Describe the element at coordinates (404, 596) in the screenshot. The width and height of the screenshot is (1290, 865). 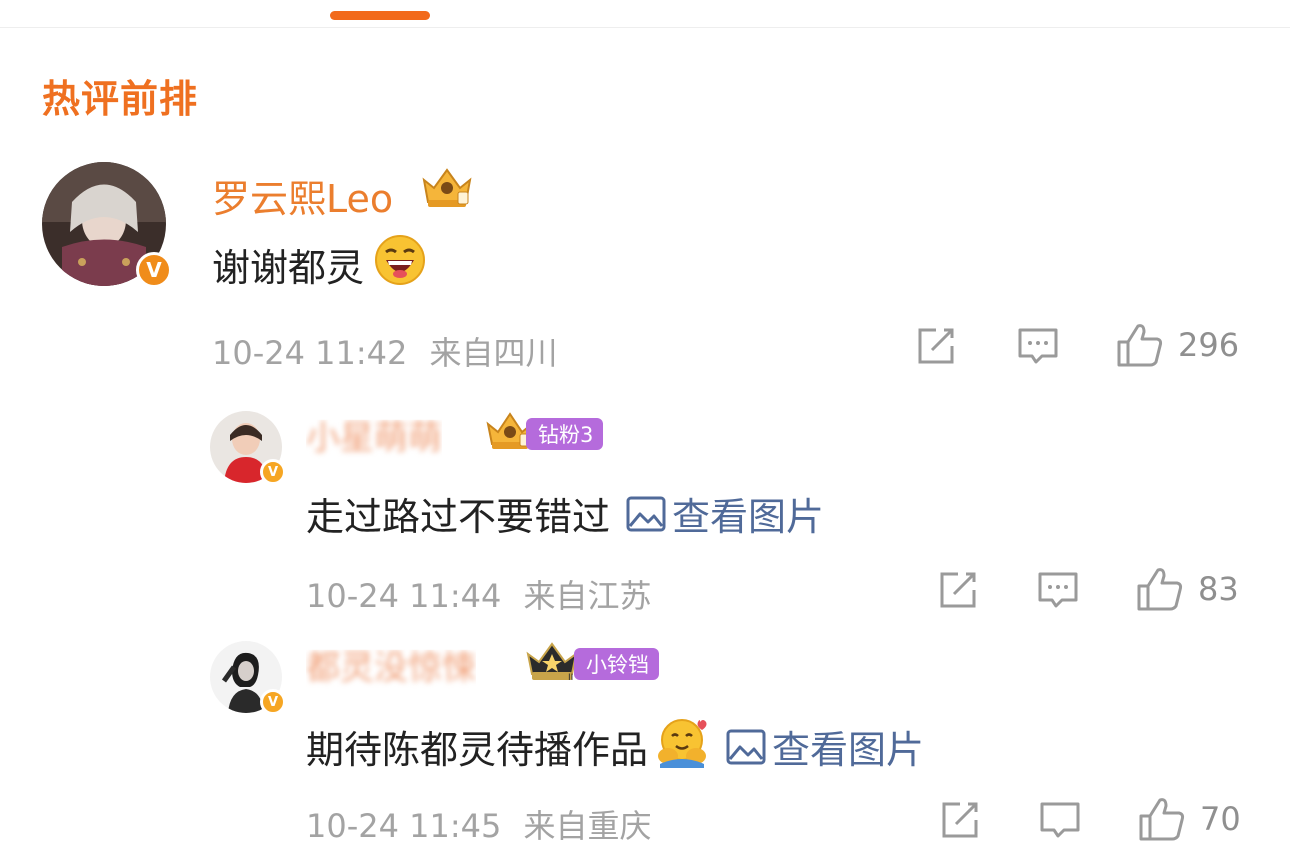
I see `comment-time: 10-24 11:44` at that location.